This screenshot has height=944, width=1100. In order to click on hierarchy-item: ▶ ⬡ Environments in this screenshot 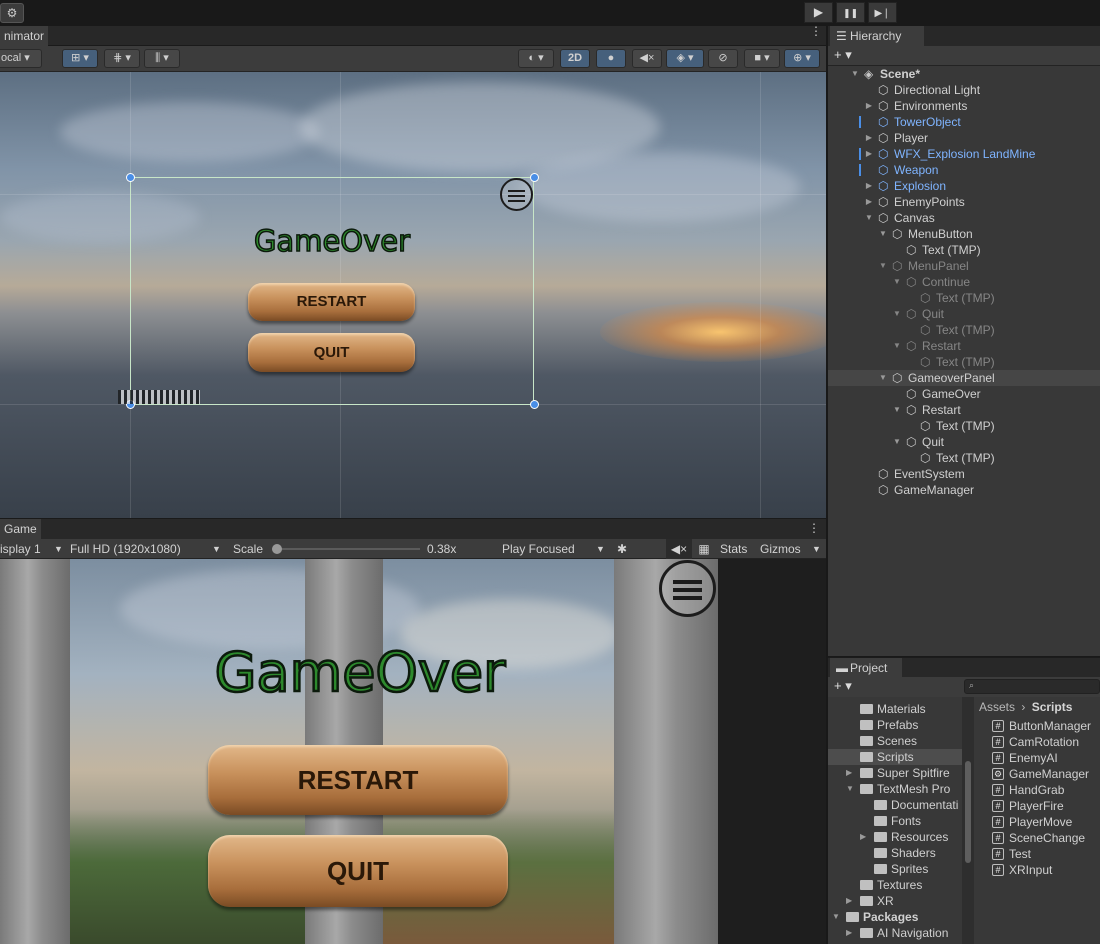, I will do `click(964, 106)`.